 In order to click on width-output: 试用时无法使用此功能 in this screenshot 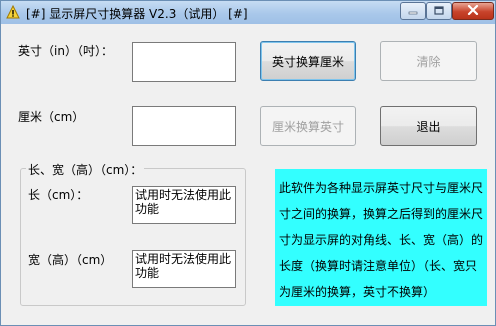, I will do `click(184, 269)`.